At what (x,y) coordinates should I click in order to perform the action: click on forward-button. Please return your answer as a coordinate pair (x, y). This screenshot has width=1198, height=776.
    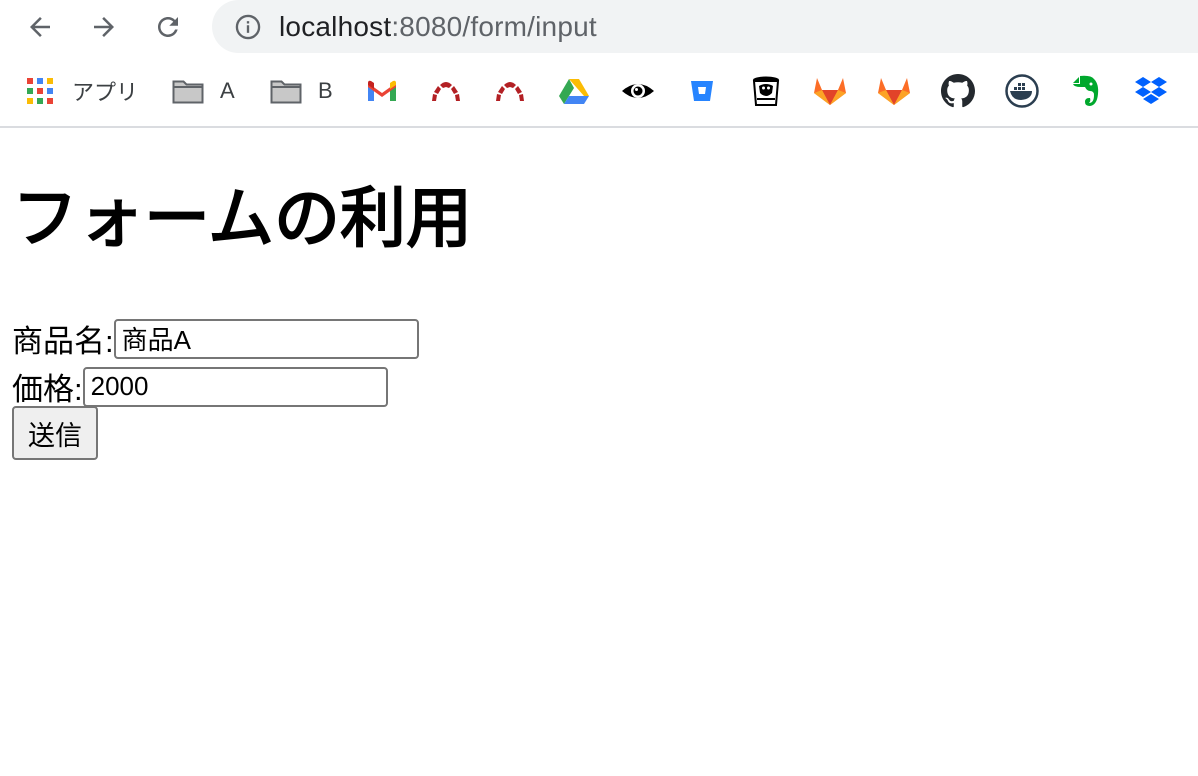
    Looking at the image, I should click on (104, 27).